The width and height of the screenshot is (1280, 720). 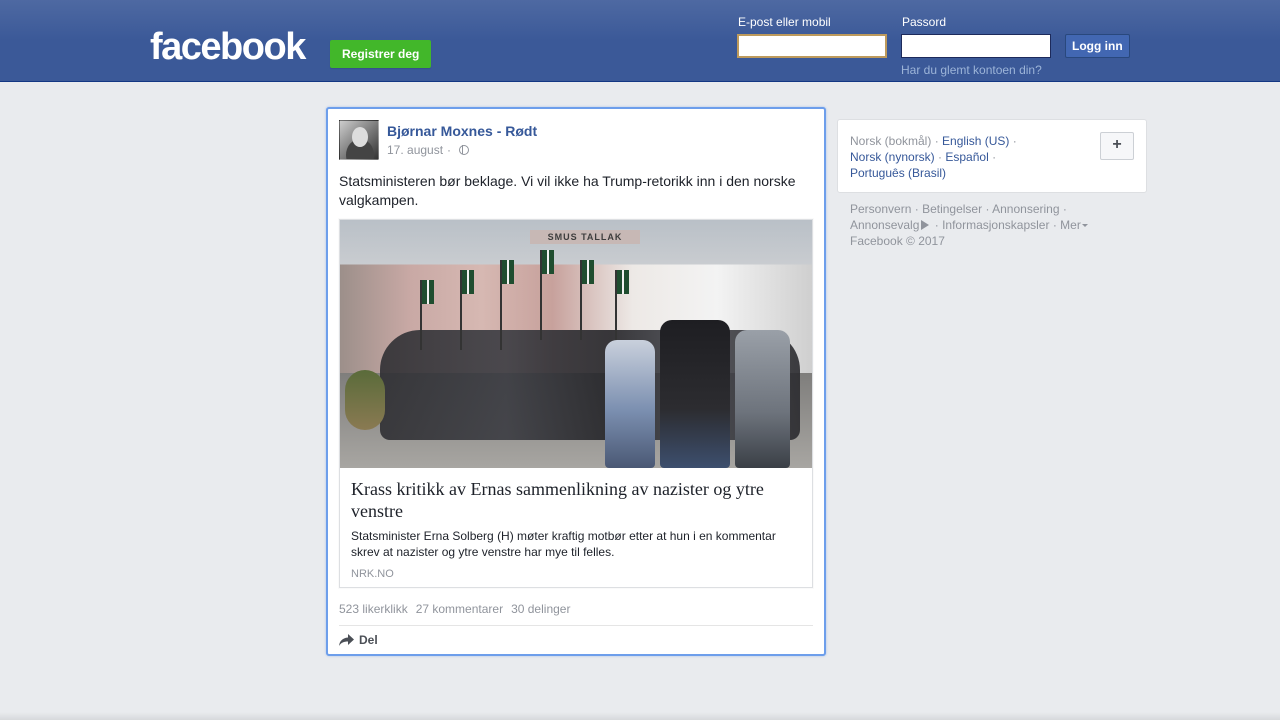 What do you see at coordinates (925, 225) in the screenshot?
I see `adchoices-icon` at bounding box center [925, 225].